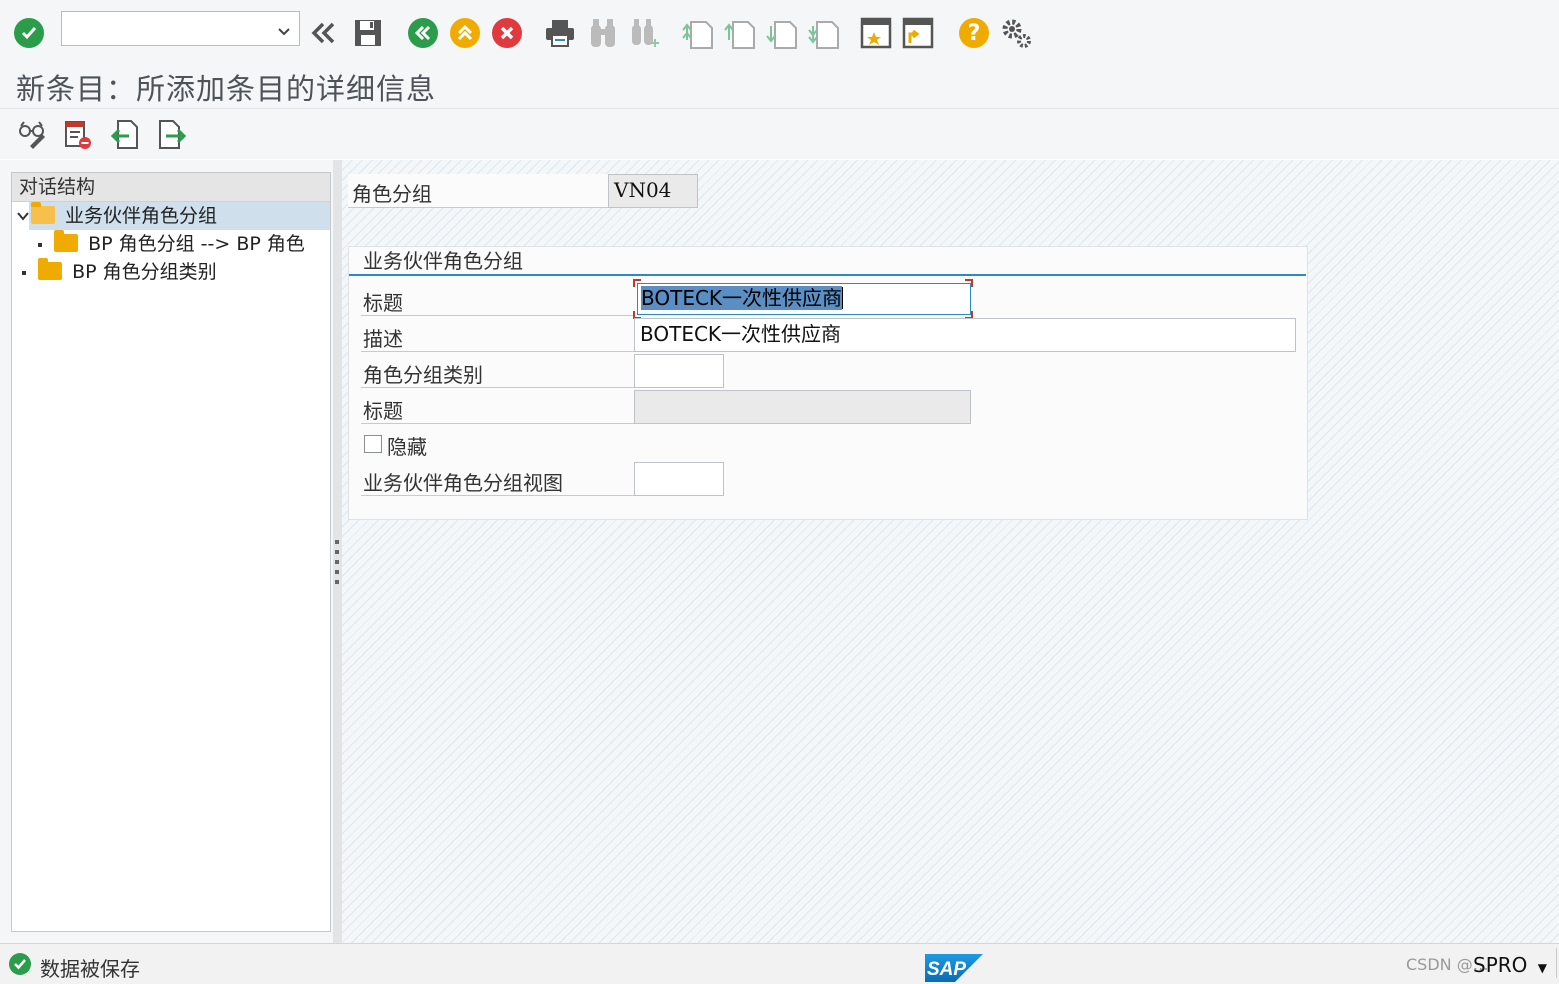 The width and height of the screenshot is (1559, 984). I want to click on tree-header: 对话结构, so click(171, 187).